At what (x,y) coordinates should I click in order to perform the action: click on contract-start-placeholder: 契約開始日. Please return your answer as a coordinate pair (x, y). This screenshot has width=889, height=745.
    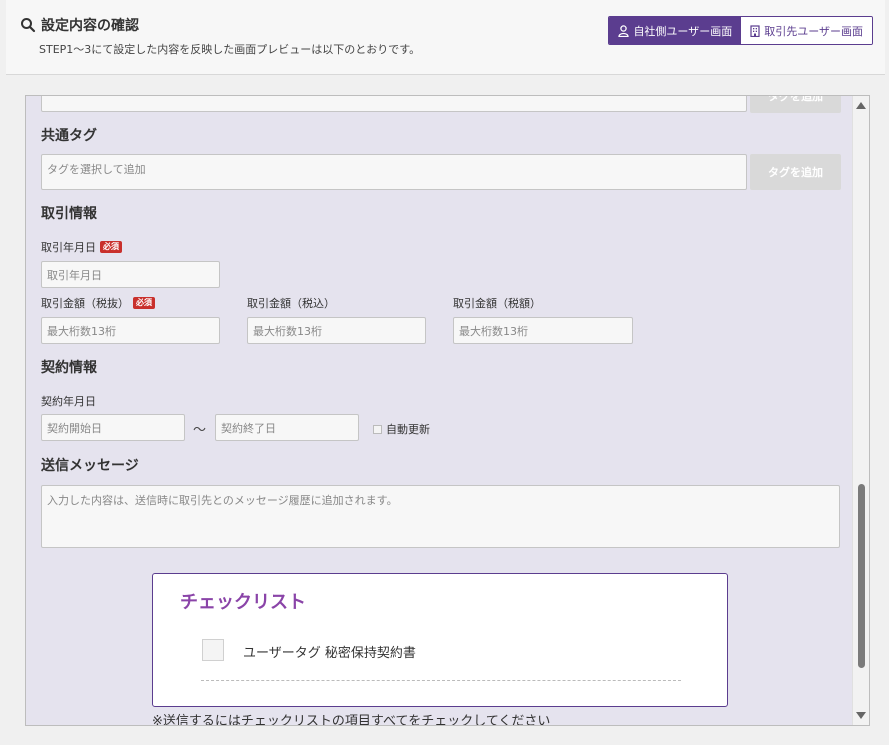
    Looking at the image, I should click on (74, 428).